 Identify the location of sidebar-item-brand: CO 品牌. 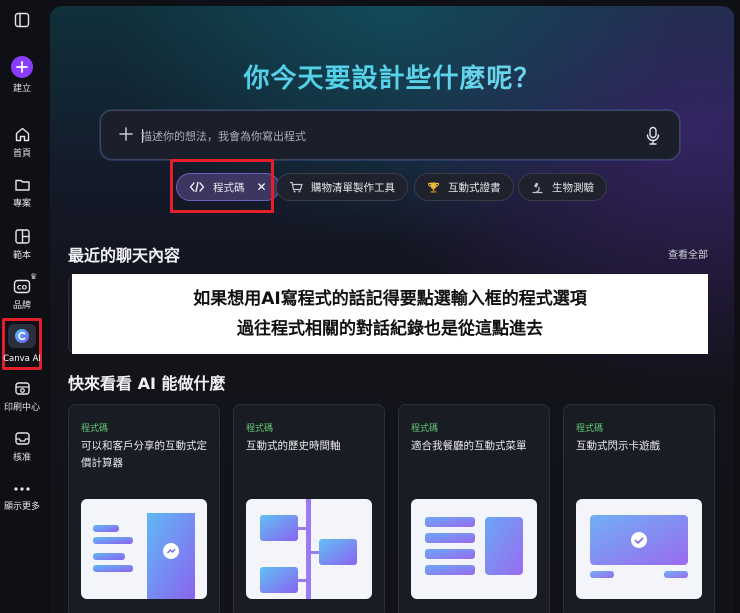
(22, 294).